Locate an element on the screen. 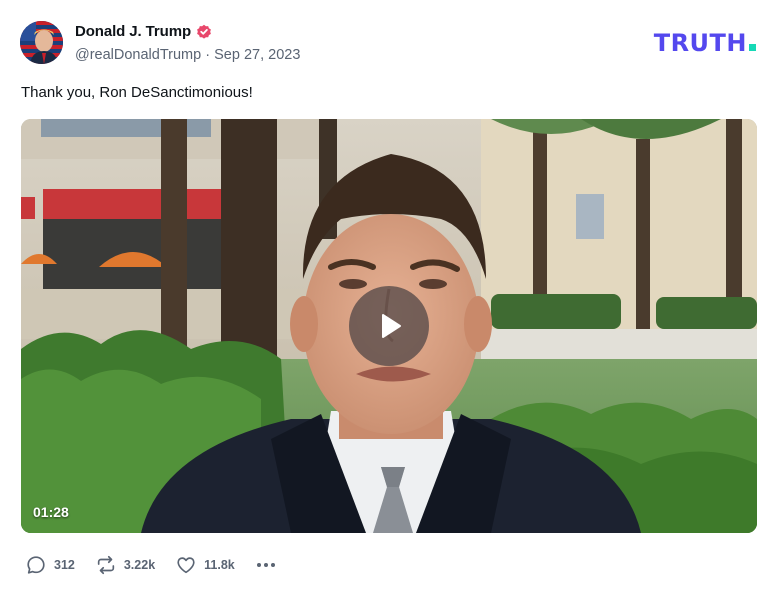 The height and width of the screenshot is (596, 778). avatar-image is located at coordinates (41, 42).